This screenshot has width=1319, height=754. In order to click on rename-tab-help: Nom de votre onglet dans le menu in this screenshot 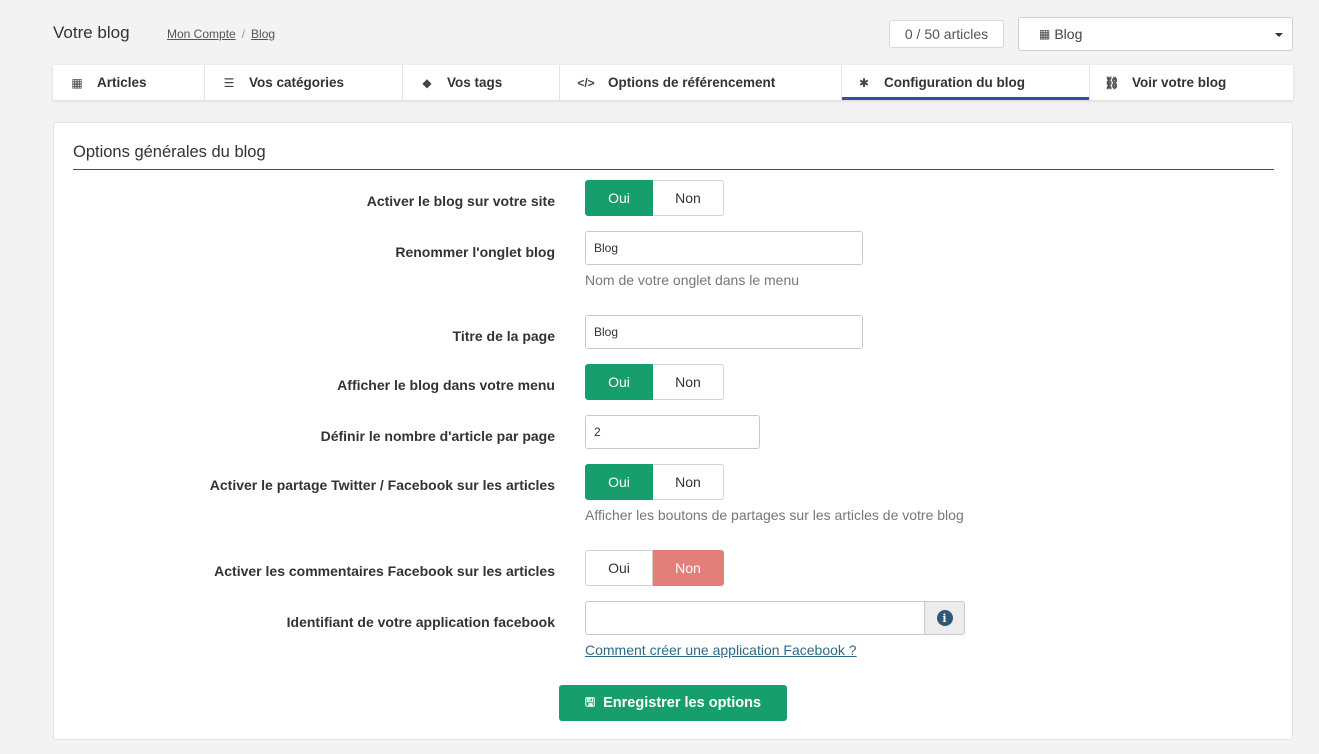, I will do `click(692, 280)`.